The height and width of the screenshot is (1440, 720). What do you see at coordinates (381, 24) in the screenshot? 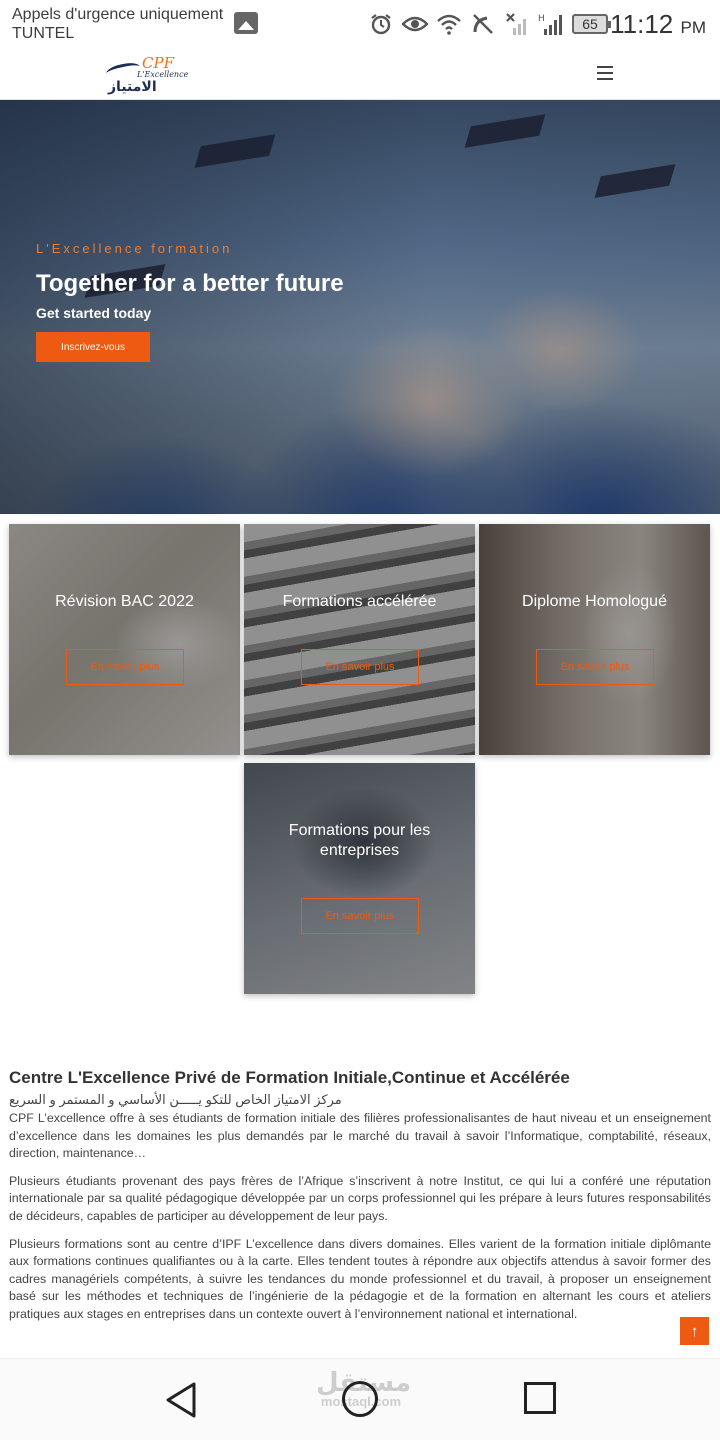
I see `alarm-icon` at bounding box center [381, 24].